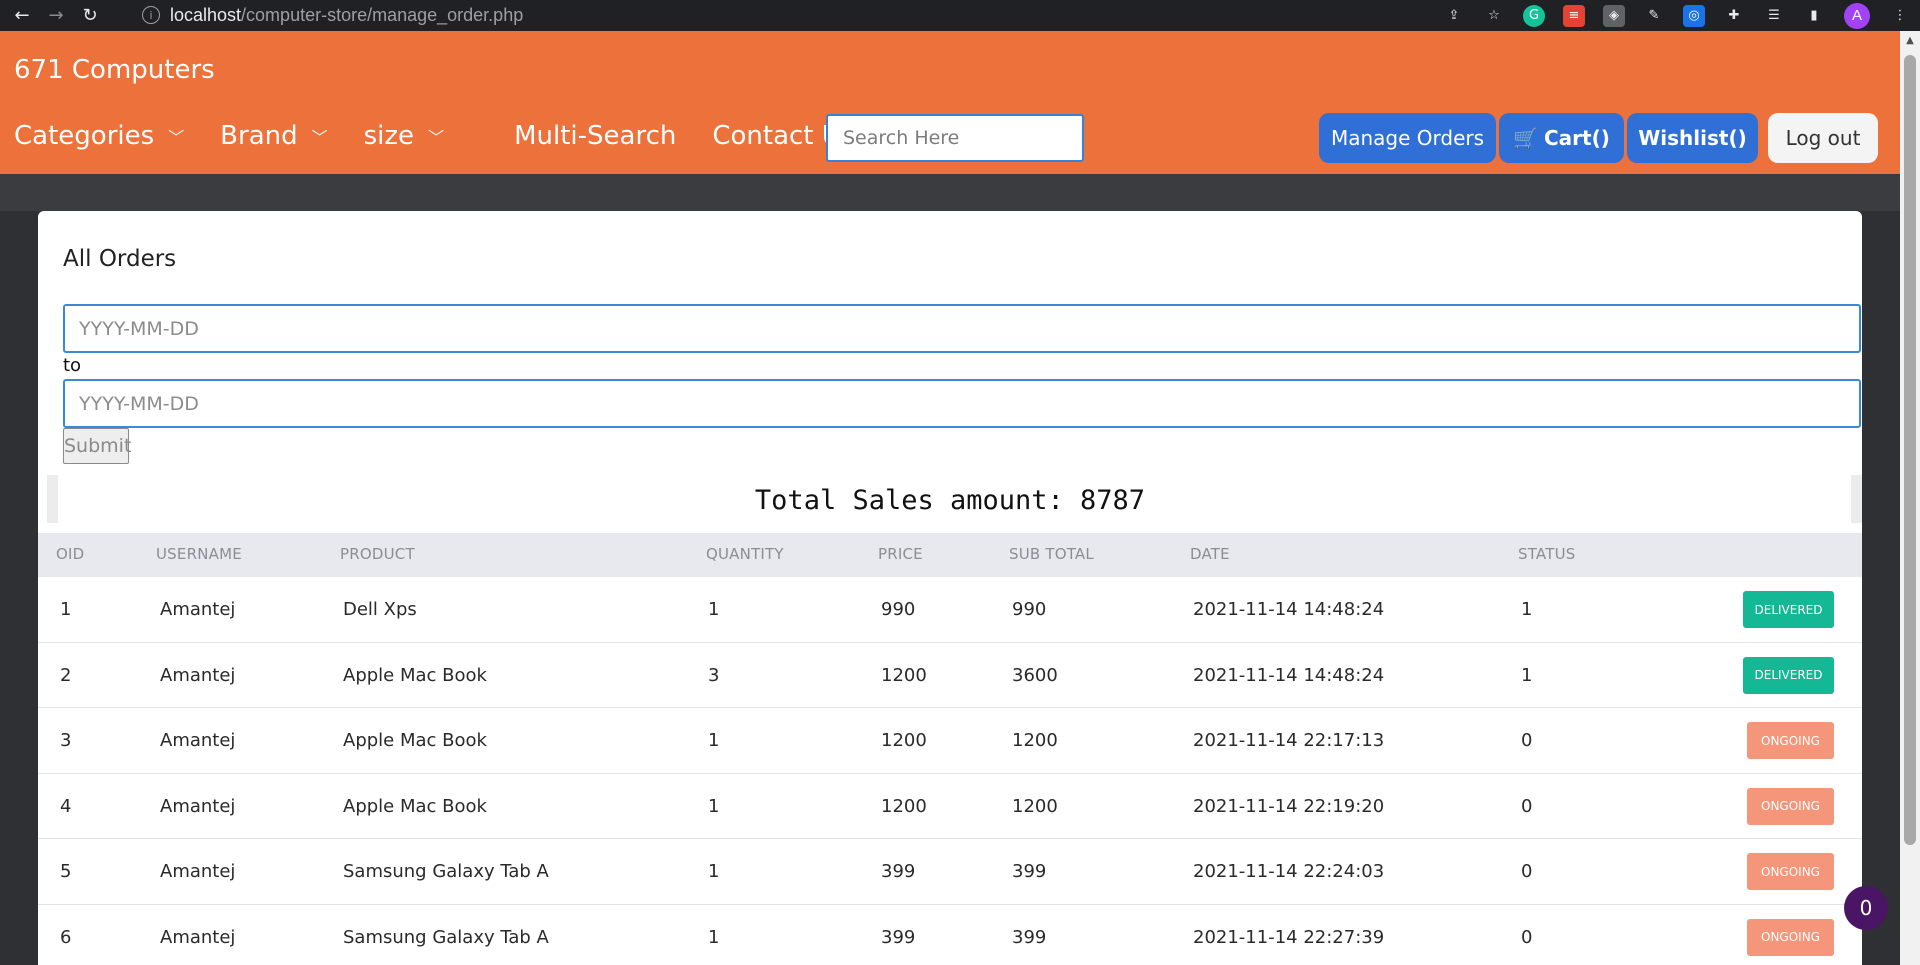 The width and height of the screenshot is (1920, 965). What do you see at coordinates (1694, 15) in the screenshot?
I see `extension-badge-icon: ◎` at bounding box center [1694, 15].